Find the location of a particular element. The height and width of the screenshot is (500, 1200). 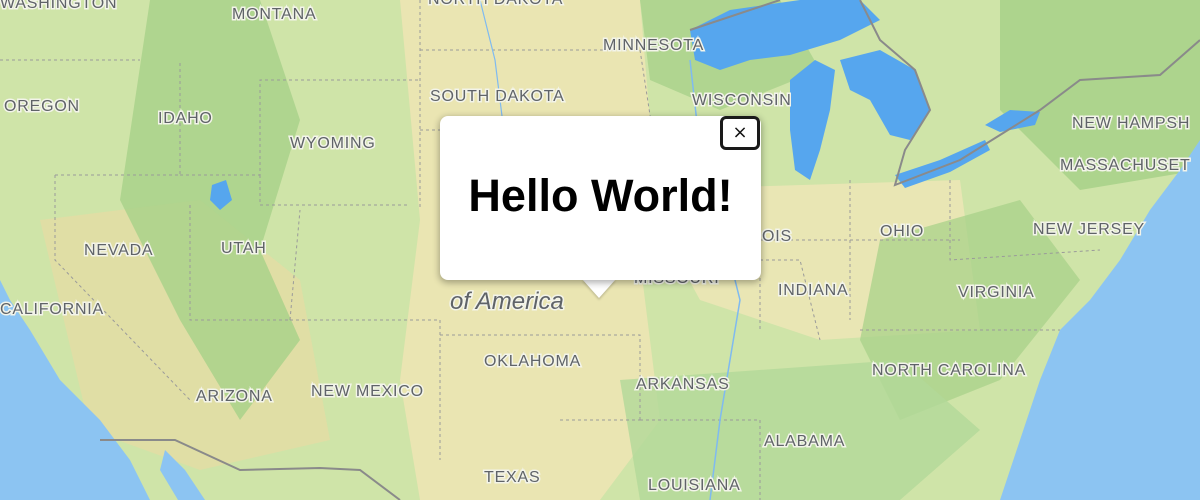

label-north-carolina: NORTH CAROLINA is located at coordinates (949, 370).